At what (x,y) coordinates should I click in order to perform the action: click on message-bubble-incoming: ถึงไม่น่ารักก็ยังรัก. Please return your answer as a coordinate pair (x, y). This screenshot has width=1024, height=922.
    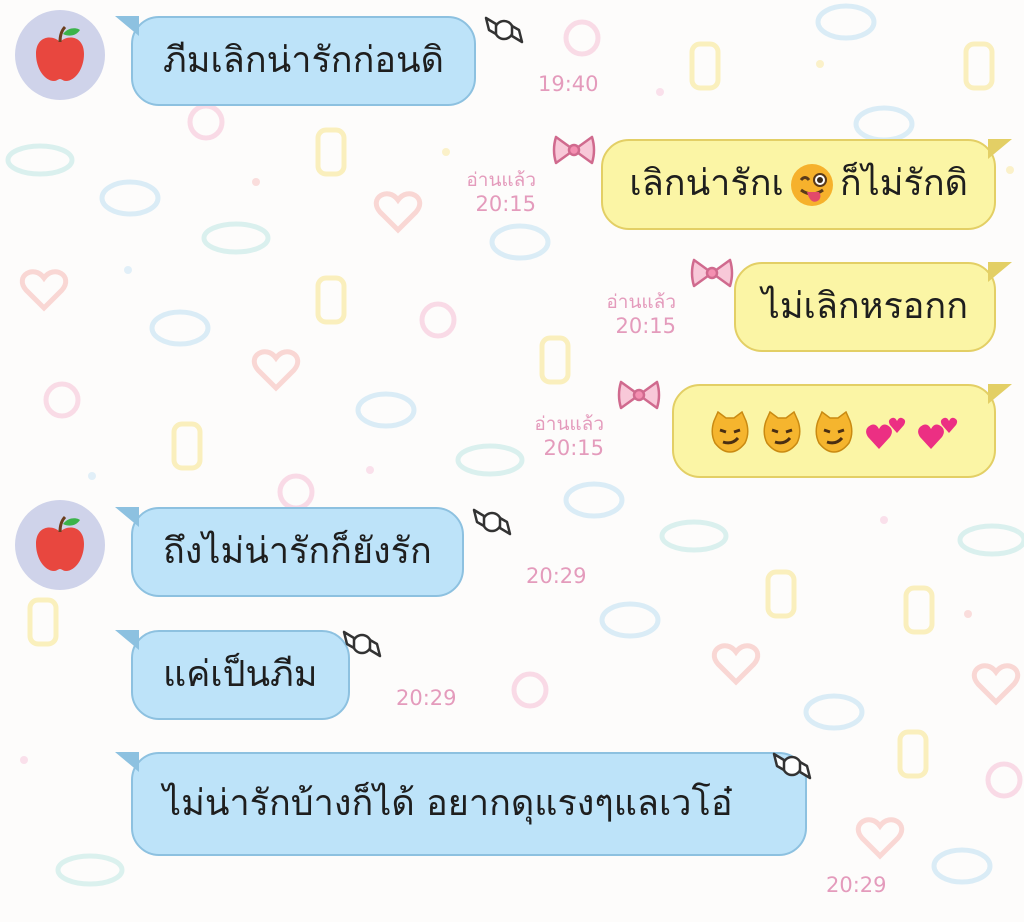
    Looking at the image, I should click on (289, 552).